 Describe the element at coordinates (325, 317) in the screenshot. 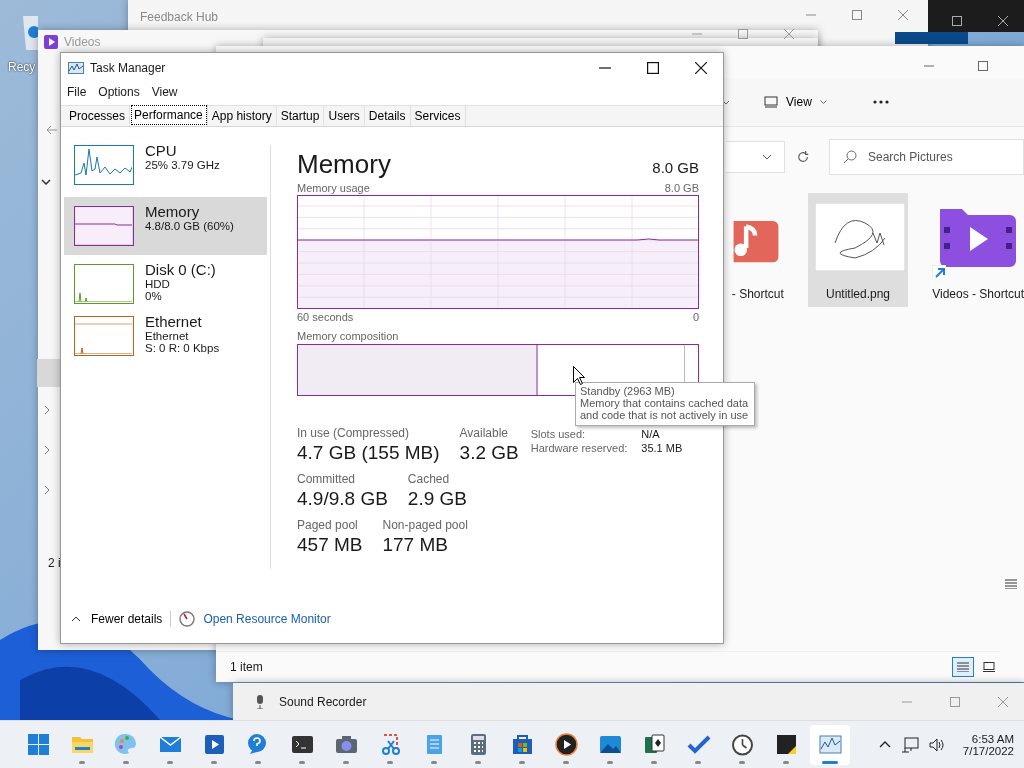

I see `graph-time-label: 60 seconds` at that location.